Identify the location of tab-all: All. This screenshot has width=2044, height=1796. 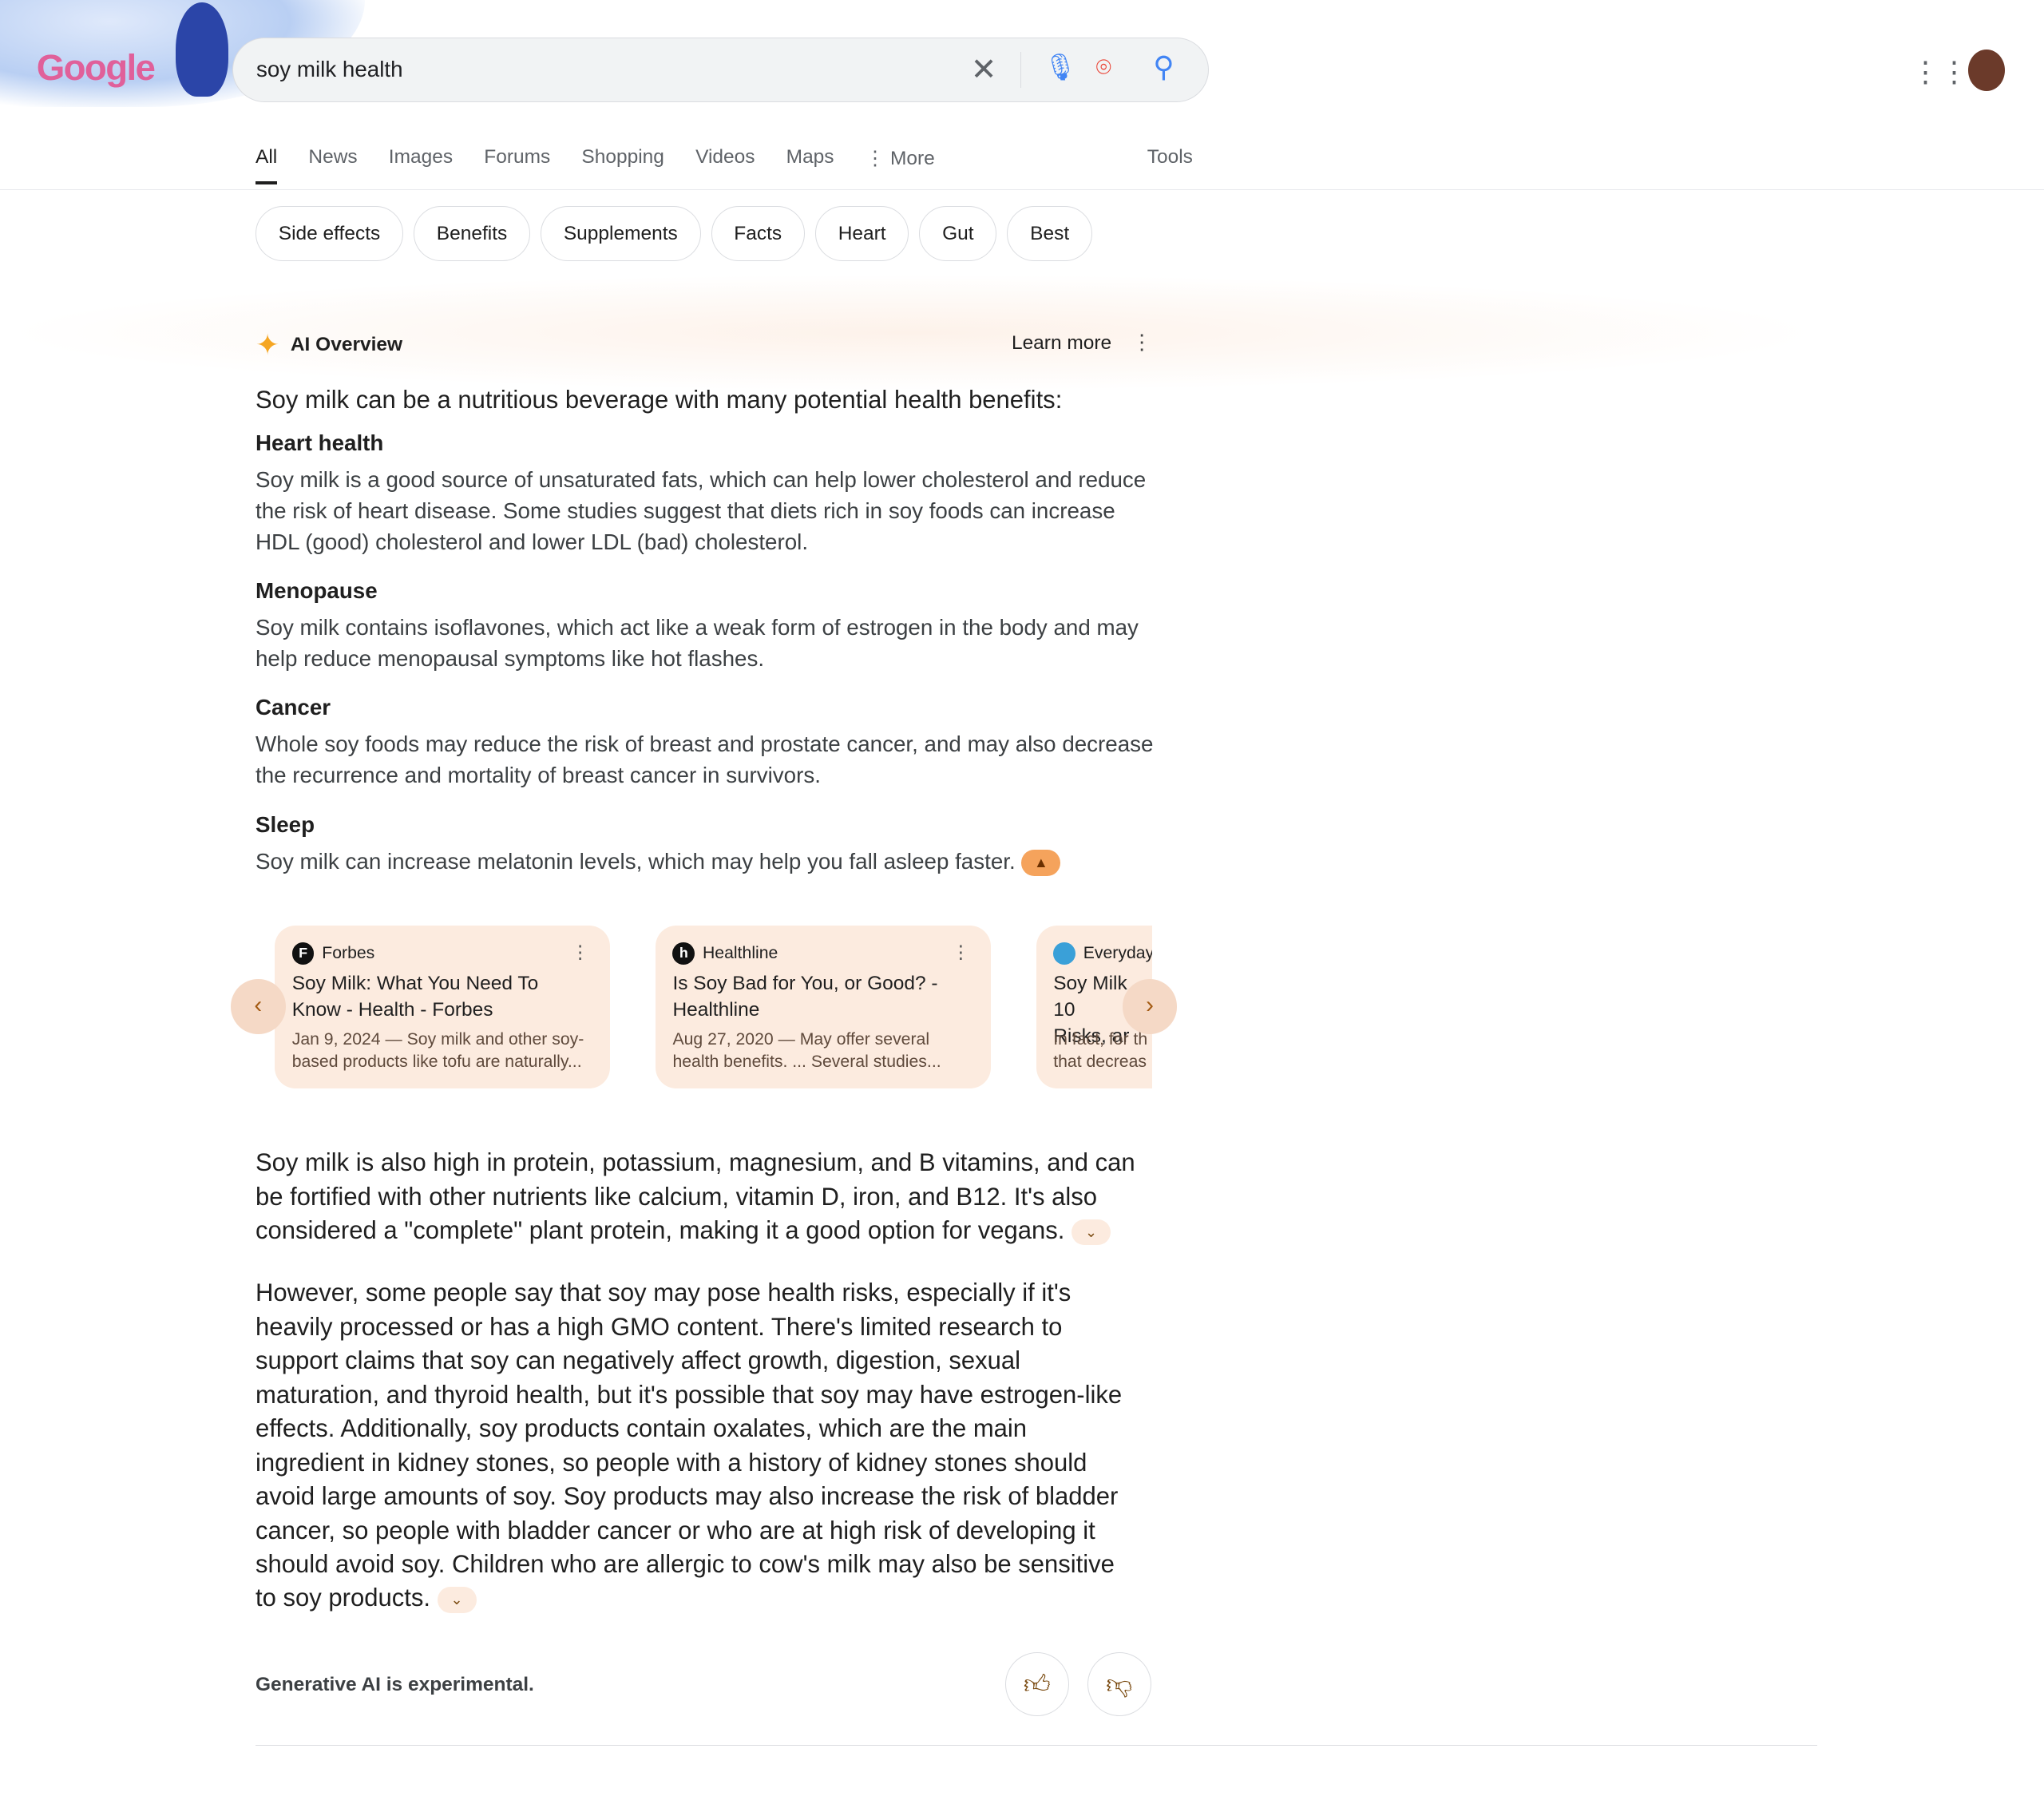
(267, 165).